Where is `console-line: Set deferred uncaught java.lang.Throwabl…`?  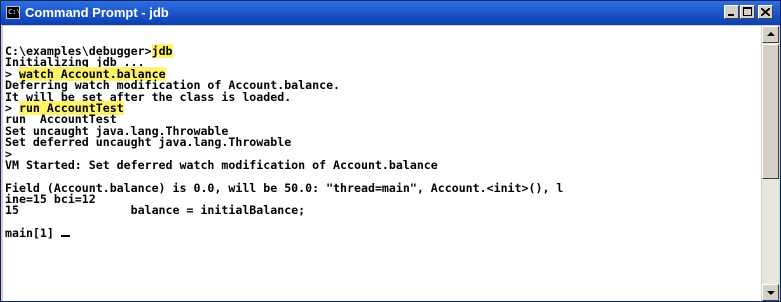
console-line: Set deferred uncaught java.lang.Throwabl… is located at coordinates (284, 142).